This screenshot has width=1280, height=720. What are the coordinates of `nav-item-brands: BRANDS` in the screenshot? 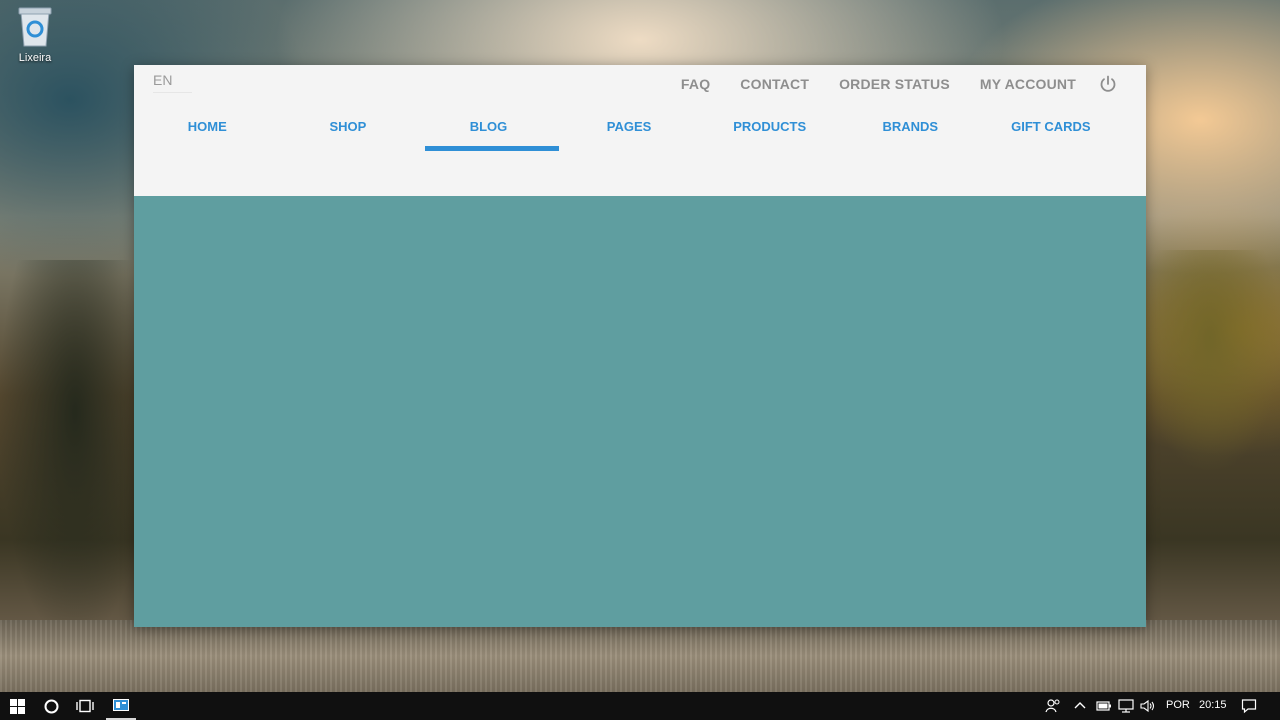 It's located at (910, 131).